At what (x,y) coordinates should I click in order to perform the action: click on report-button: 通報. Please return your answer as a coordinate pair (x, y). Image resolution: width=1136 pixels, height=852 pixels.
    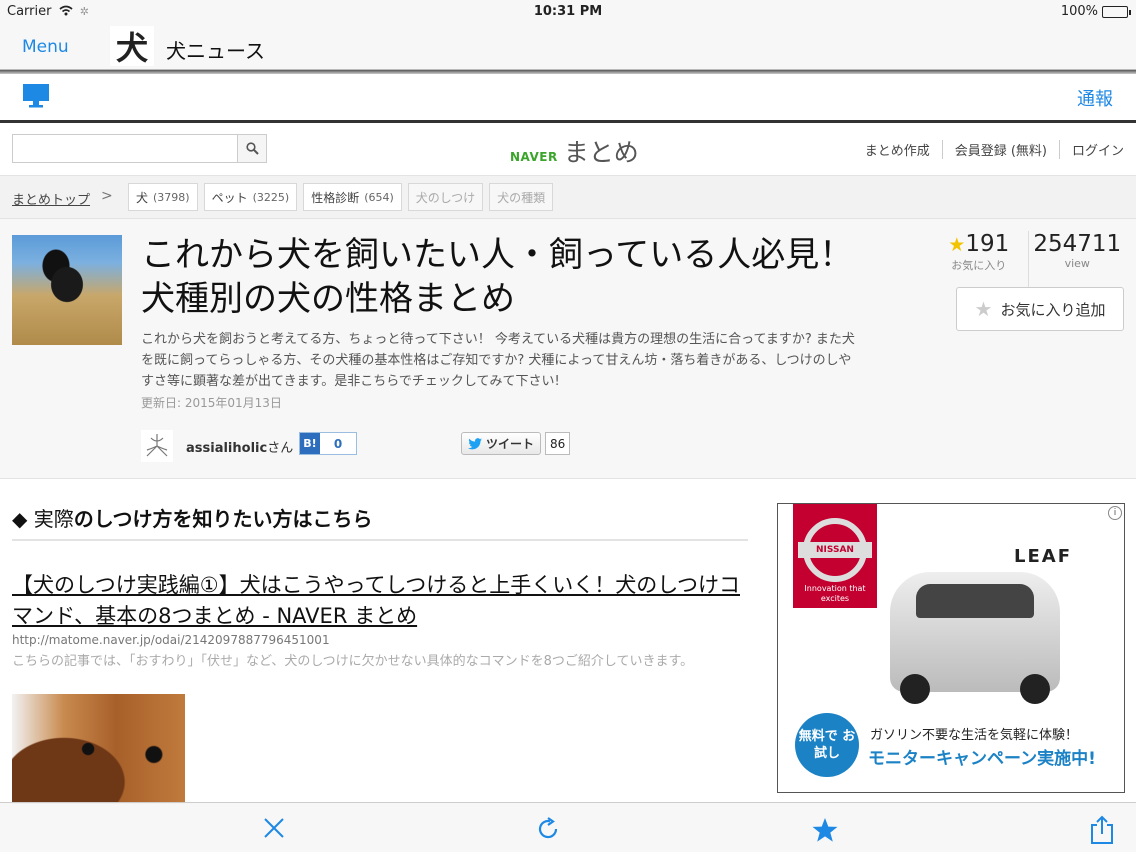
    Looking at the image, I should click on (1095, 98).